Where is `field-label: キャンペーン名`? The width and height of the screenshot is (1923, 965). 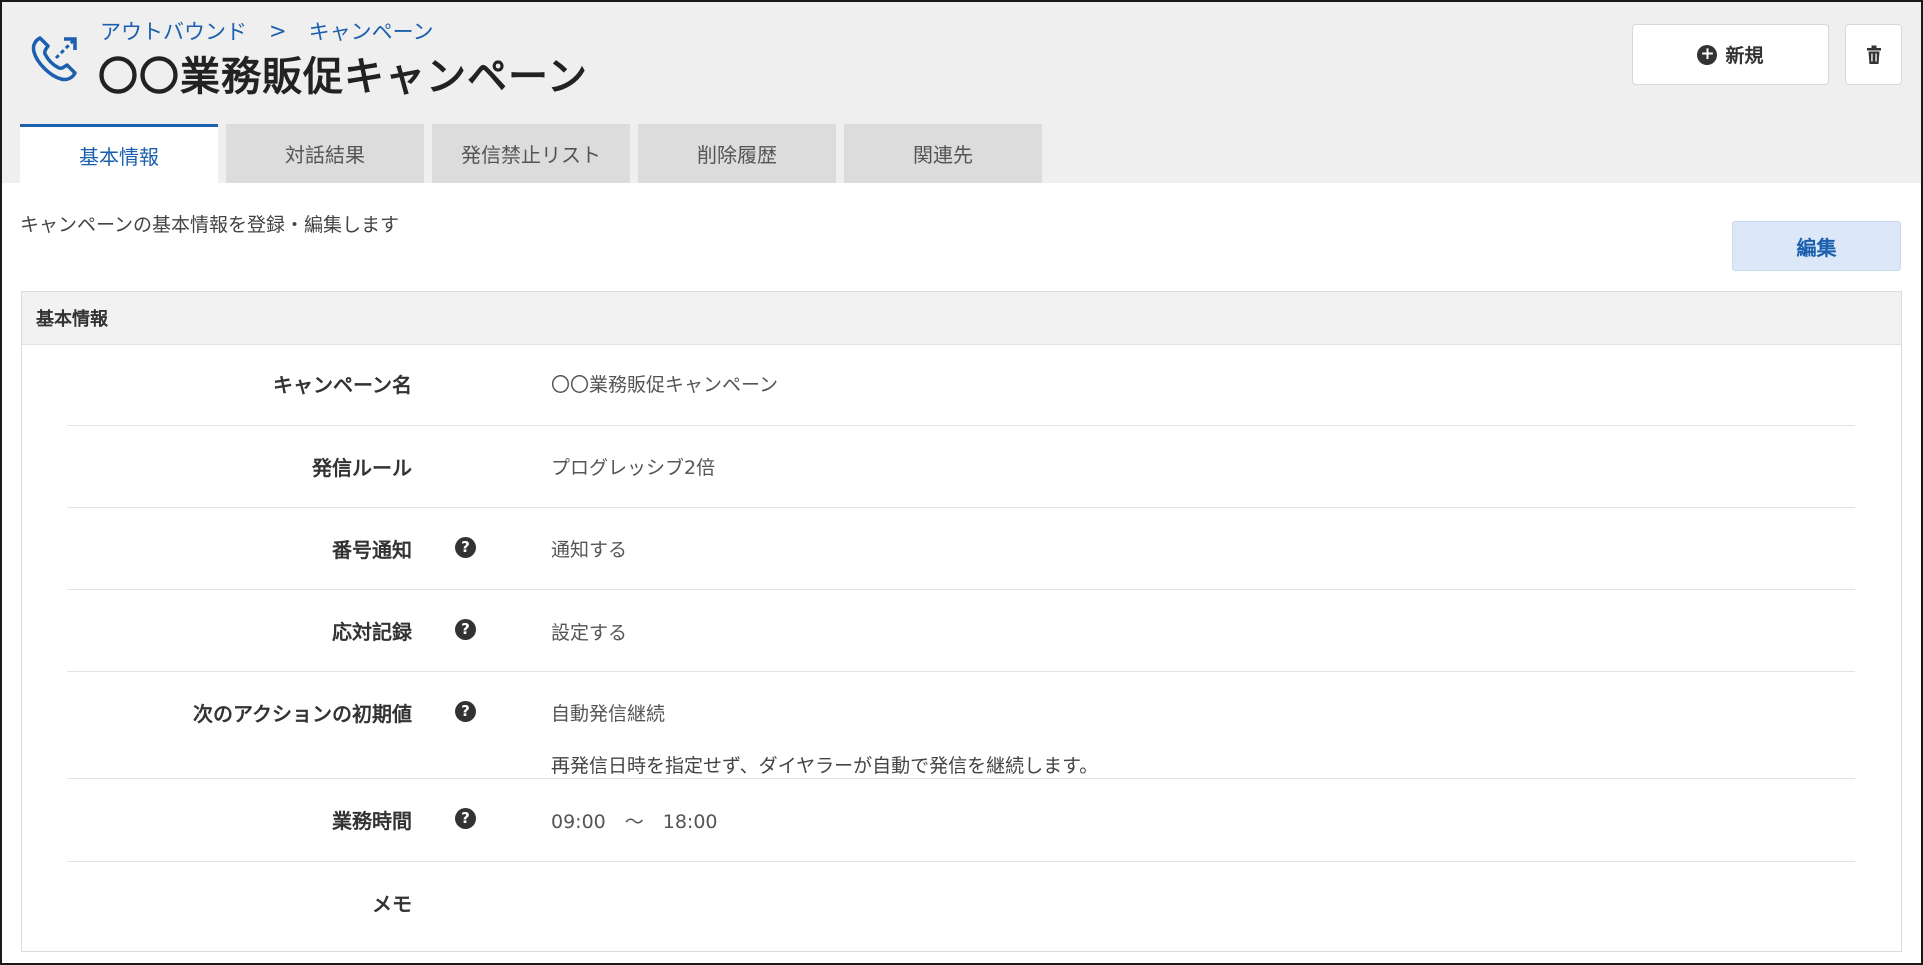 field-label: キャンペーン名 is located at coordinates (342, 385).